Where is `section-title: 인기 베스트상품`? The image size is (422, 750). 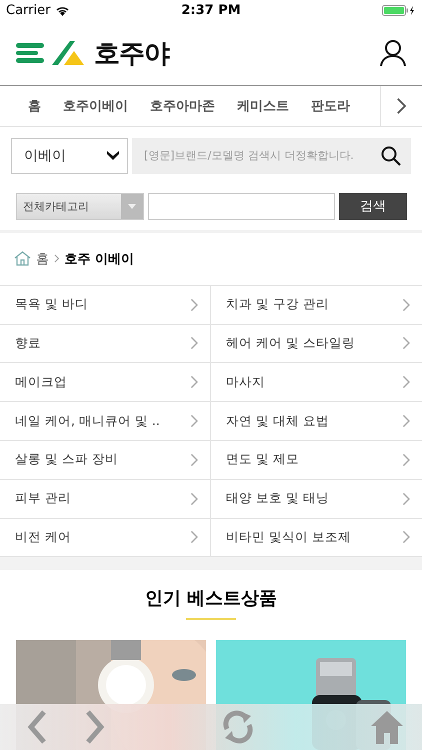 section-title: 인기 베스트상품 is located at coordinates (211, 598).